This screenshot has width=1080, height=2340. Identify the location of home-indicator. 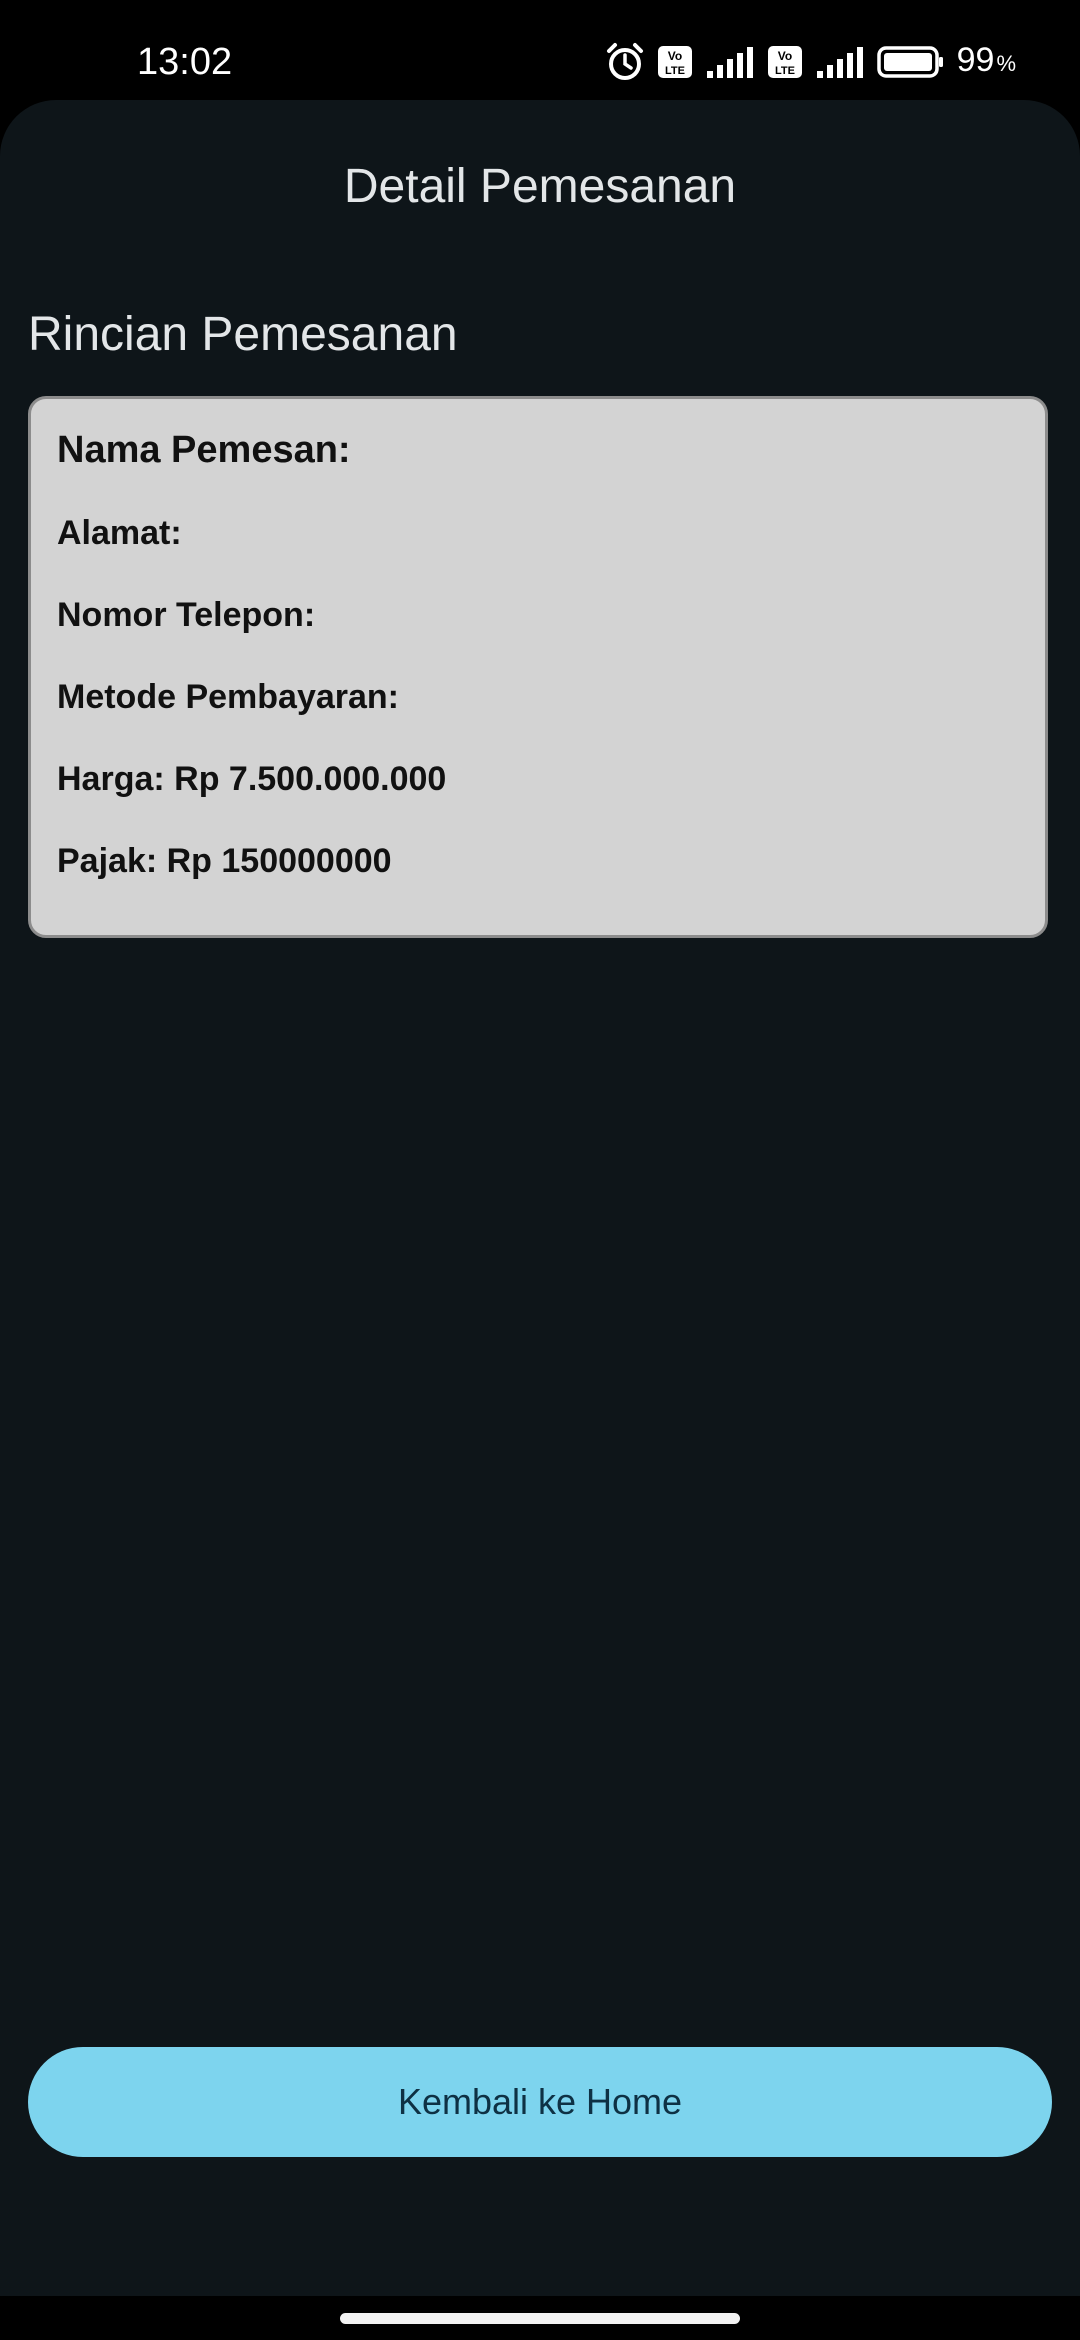
(540, 2318).